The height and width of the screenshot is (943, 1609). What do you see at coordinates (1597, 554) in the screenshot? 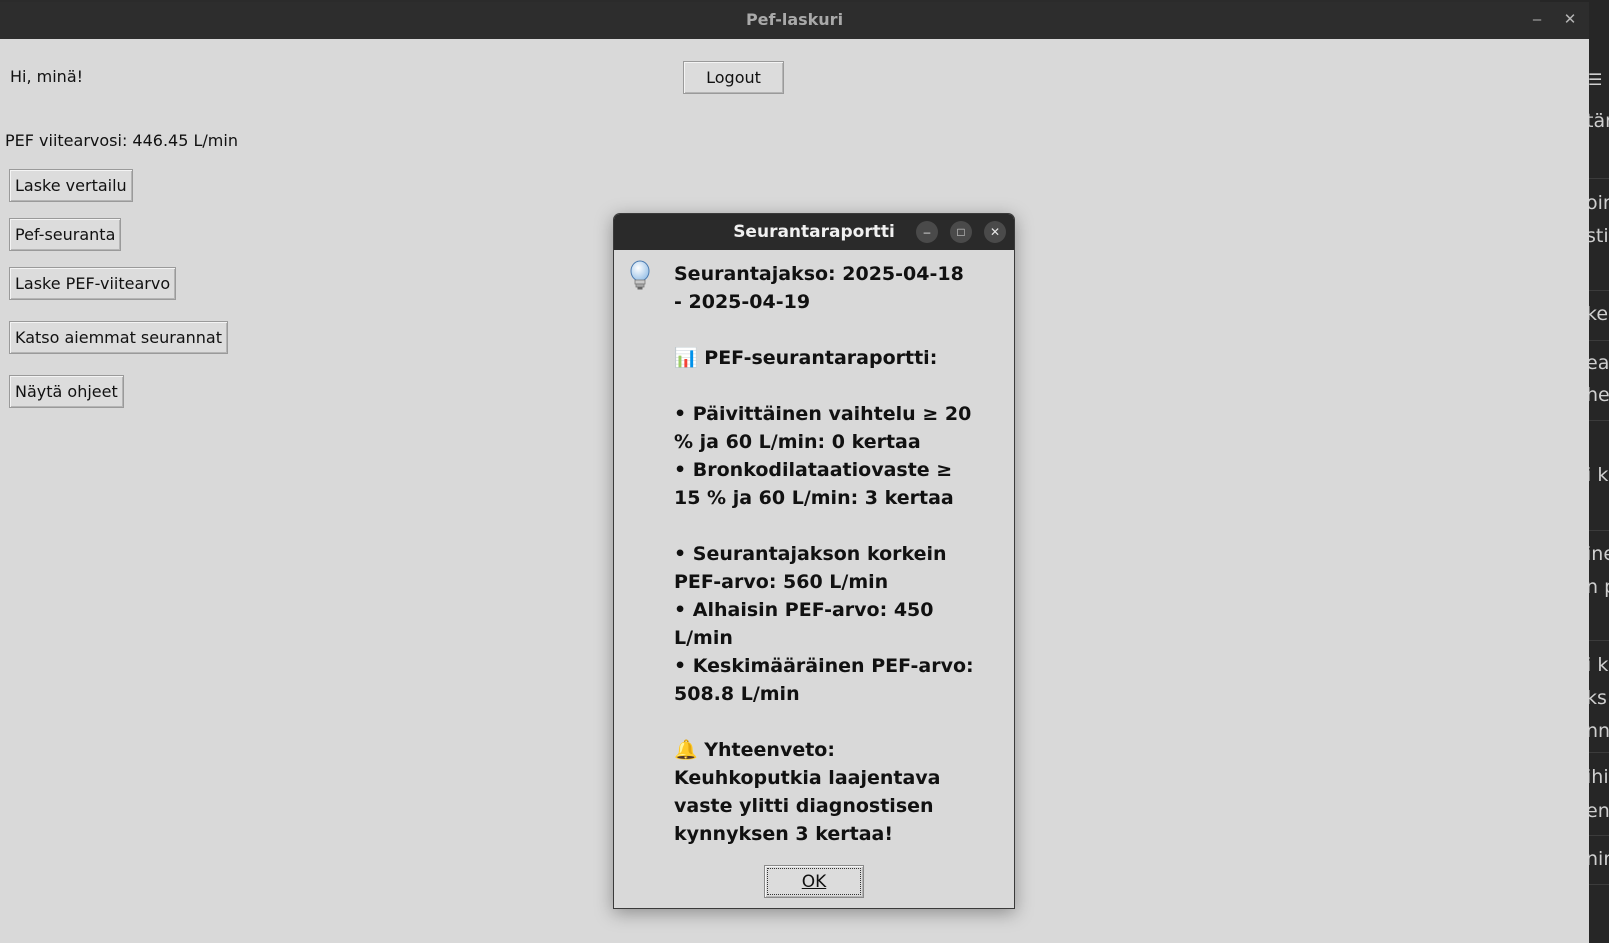
I see `background-text: ine` at bounding box center [1597, 554].